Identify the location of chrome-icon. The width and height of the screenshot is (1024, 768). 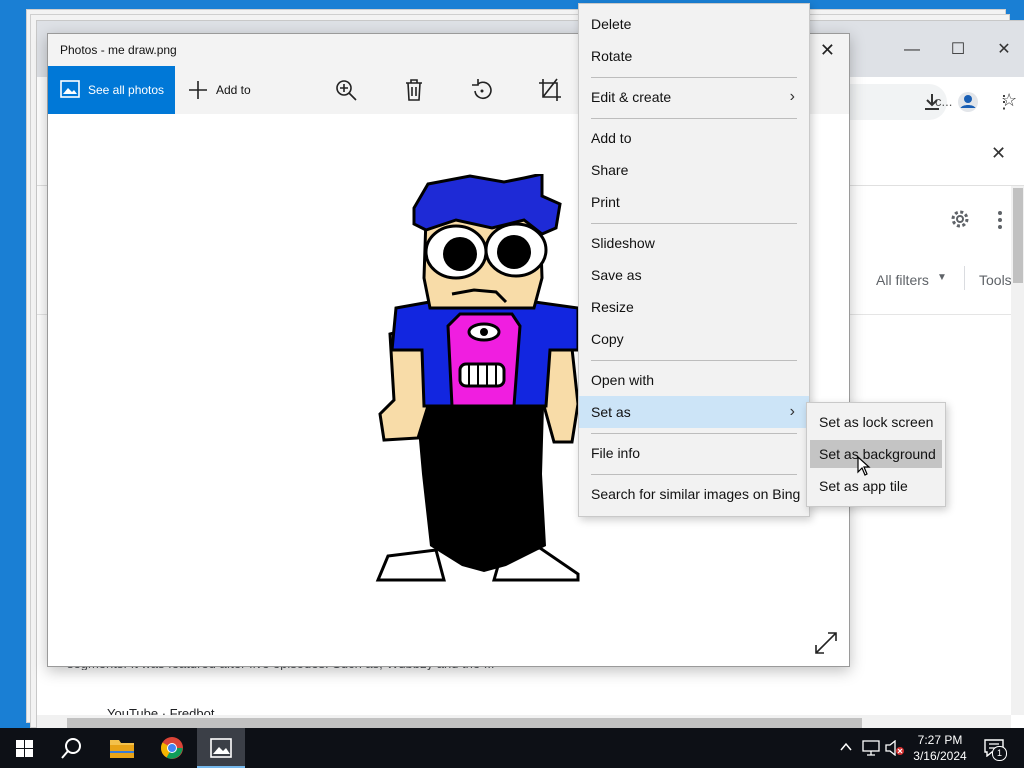
(172, 748).